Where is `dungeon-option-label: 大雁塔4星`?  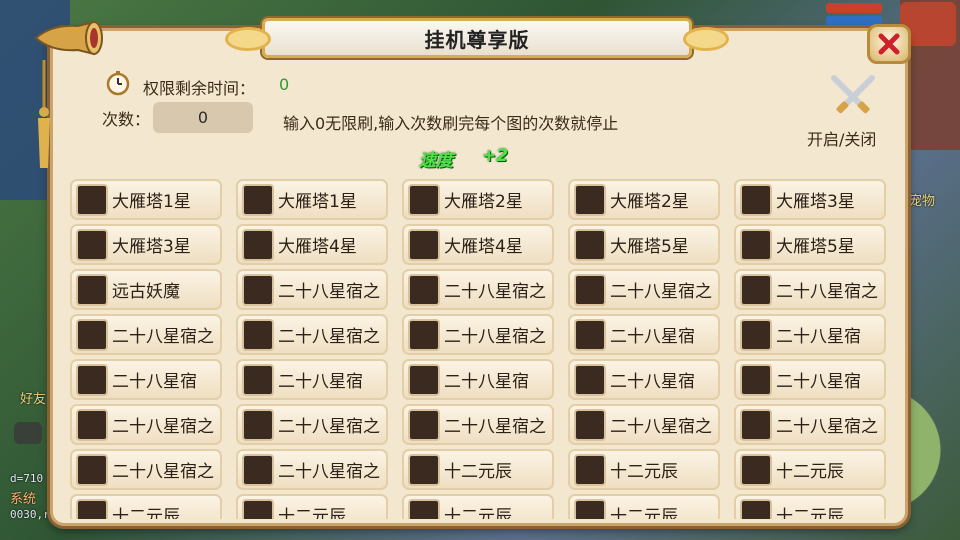 dungeon-option-label: 大雁塔4星 is located at coordinates (483, 247).